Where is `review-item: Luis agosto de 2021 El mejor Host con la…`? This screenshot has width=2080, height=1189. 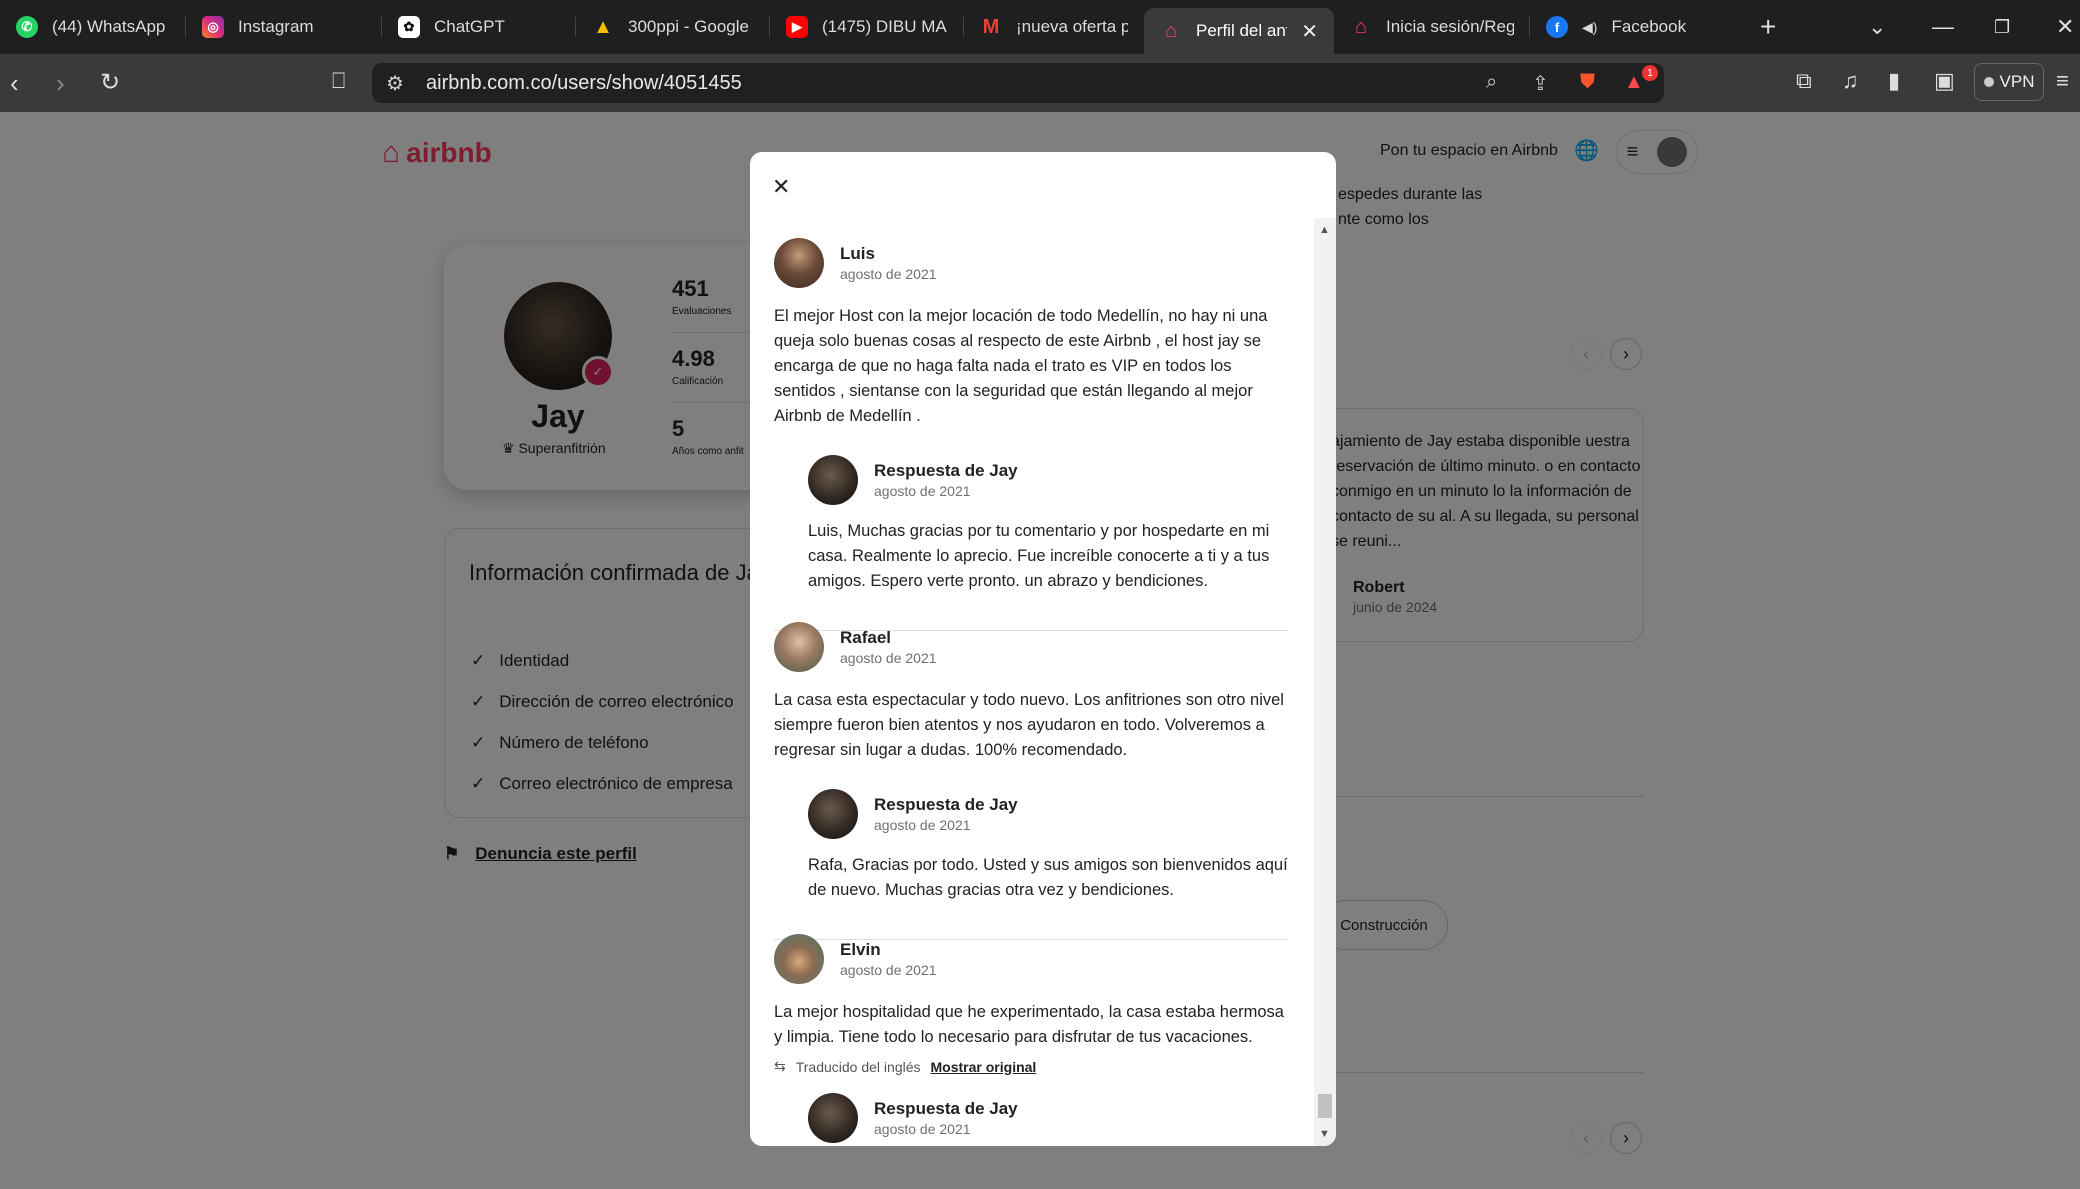
review-item: Luis agosto de 2021 El mejor Host con la… is located at coordinates (1034, 434).